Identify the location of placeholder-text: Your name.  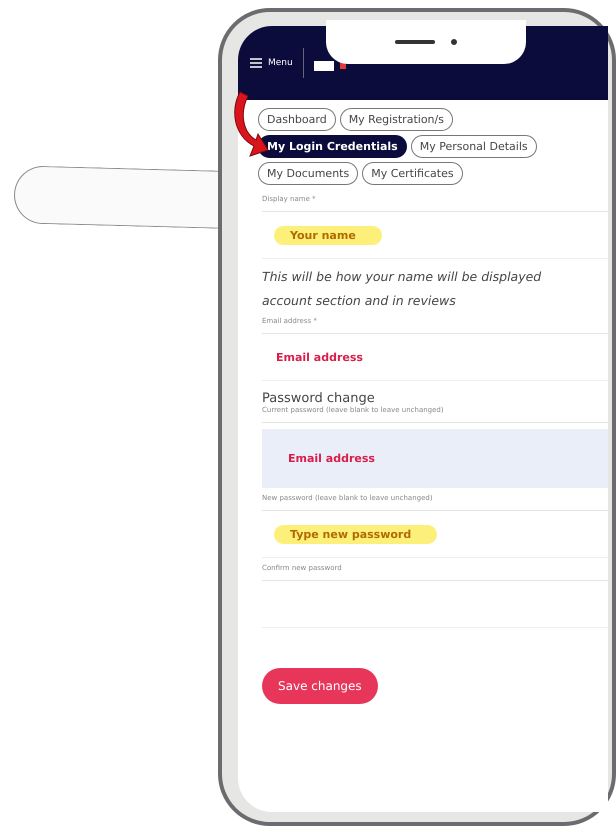
(328, 235).